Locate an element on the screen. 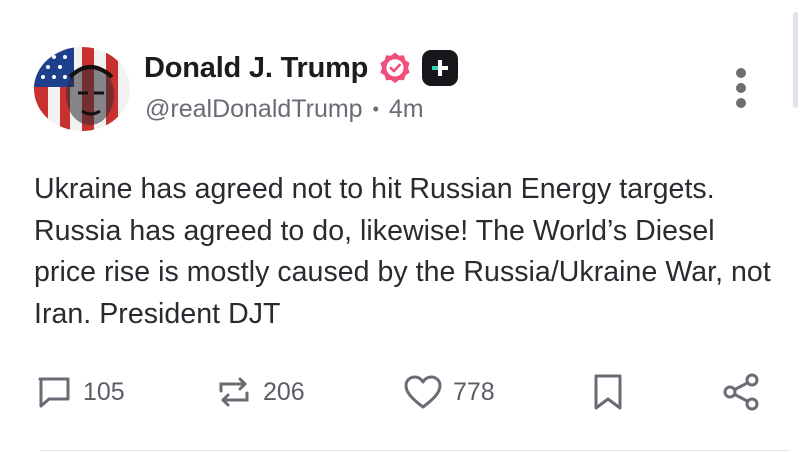 The width and height of the screenshot is (800, 452). repost-count: 206 is located at coordinates (284, 391).